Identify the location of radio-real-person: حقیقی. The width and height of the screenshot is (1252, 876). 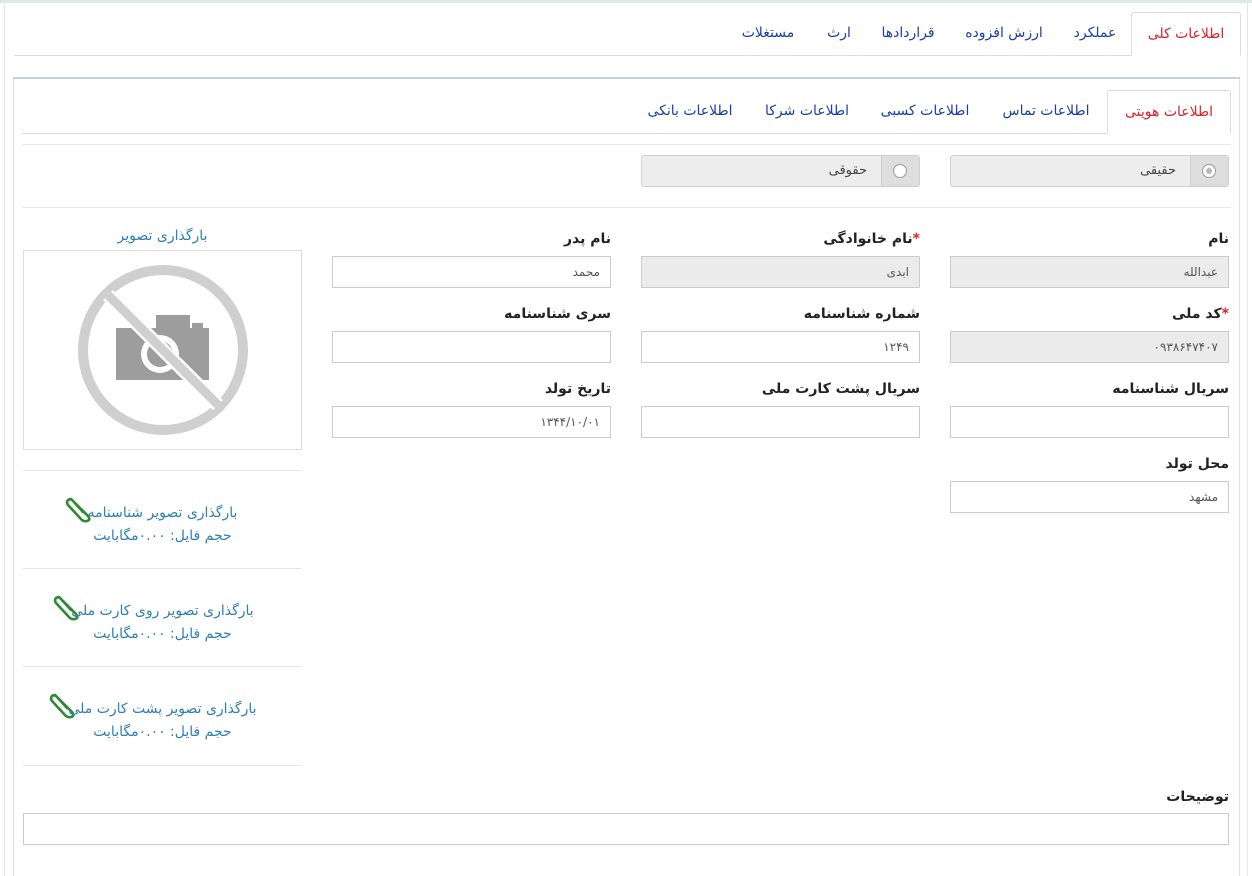
(1089, 171).